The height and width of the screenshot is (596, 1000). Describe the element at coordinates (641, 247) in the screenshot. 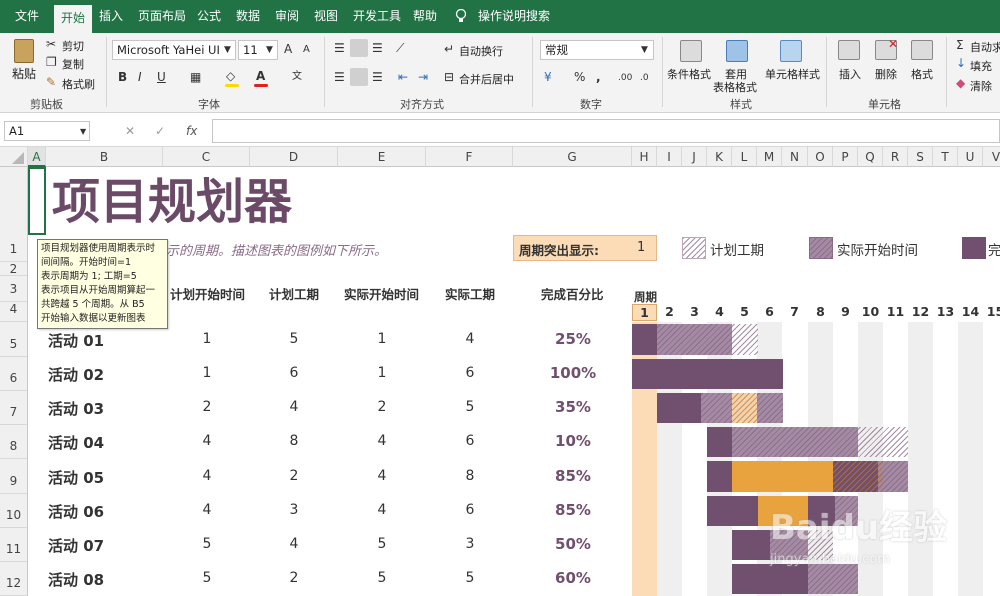

I see `period-highlight-value: 1` at that location.